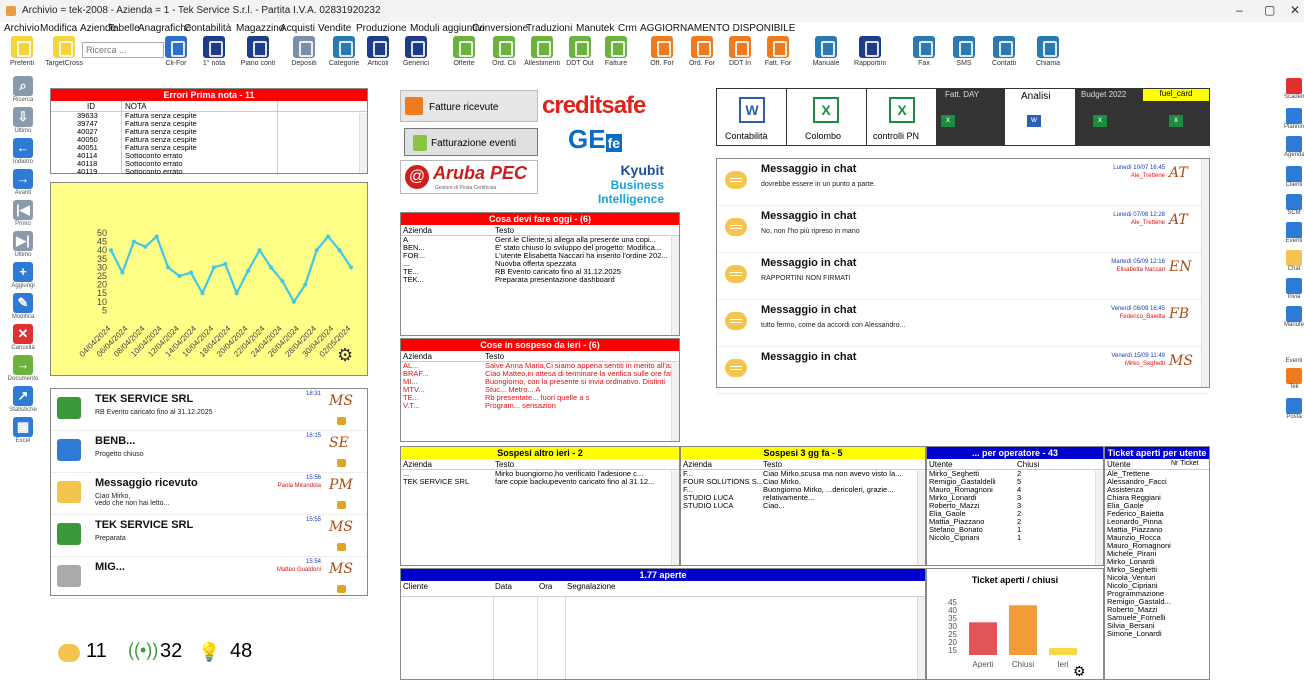 The width and height of the screenshot is (1304, 680). I want to click on nav-button: |◀ Primo, so click(23, 213).